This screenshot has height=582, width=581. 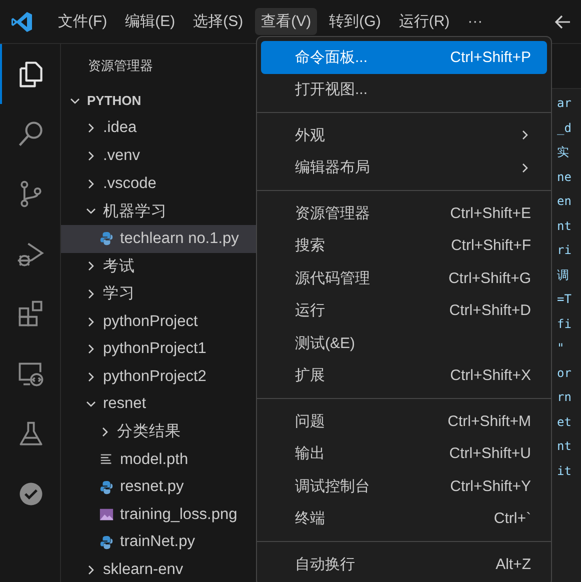 What do you see at coordinates (489, 278) in the screenshot?
I see `shortcut-label: Ctrl+Shift+G` at bounding box center [489, 278].